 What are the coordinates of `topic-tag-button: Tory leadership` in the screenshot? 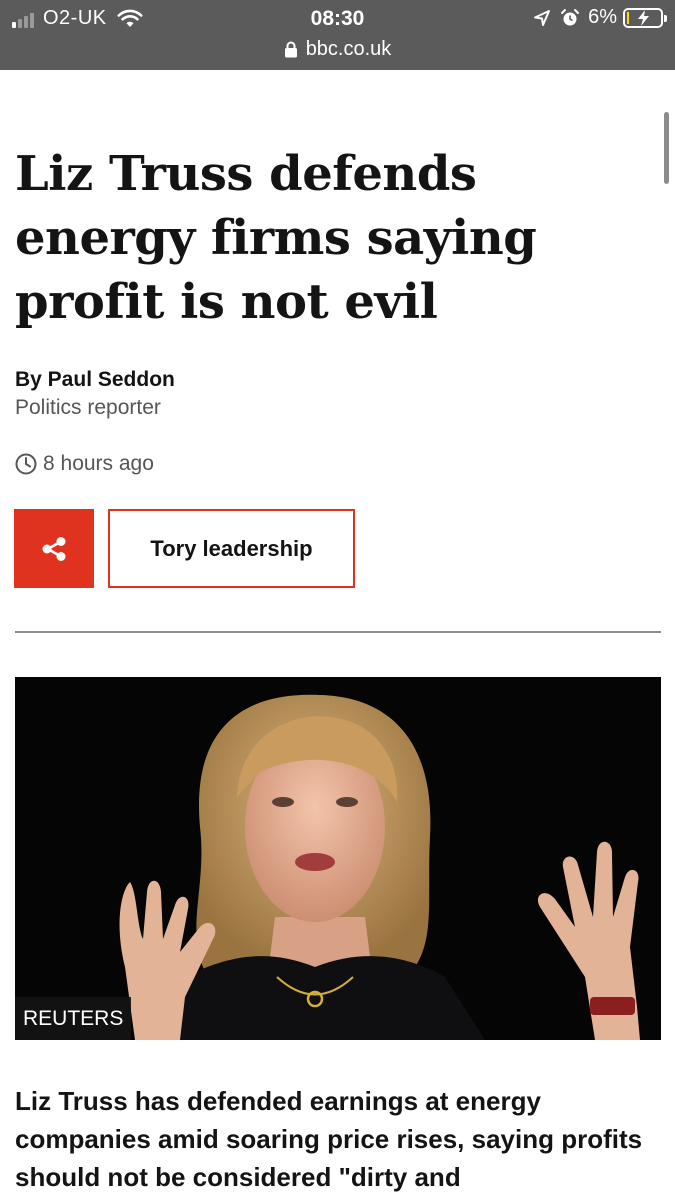 It's located at (231, 548).